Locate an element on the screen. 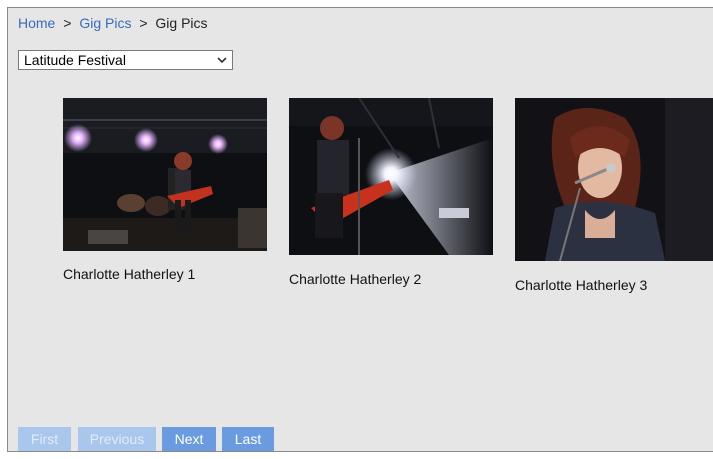 The width and height of the screenshot is (713, 459). photo-caption-2: Charlotte Hatherley 2 is located at coordinates (355, 279).